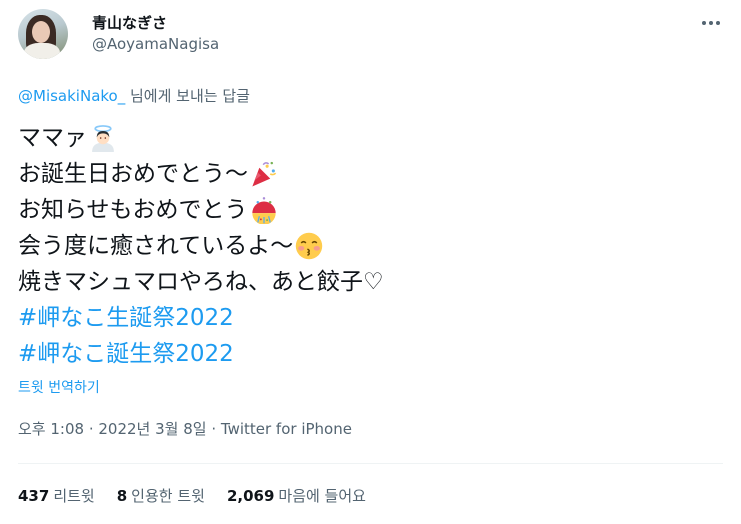 This screenshot has height=524, width=741. What do you see at coordinates (264, 174) in the screenshot?
I see `party-popper-icon` at bounding box center [264, 174].